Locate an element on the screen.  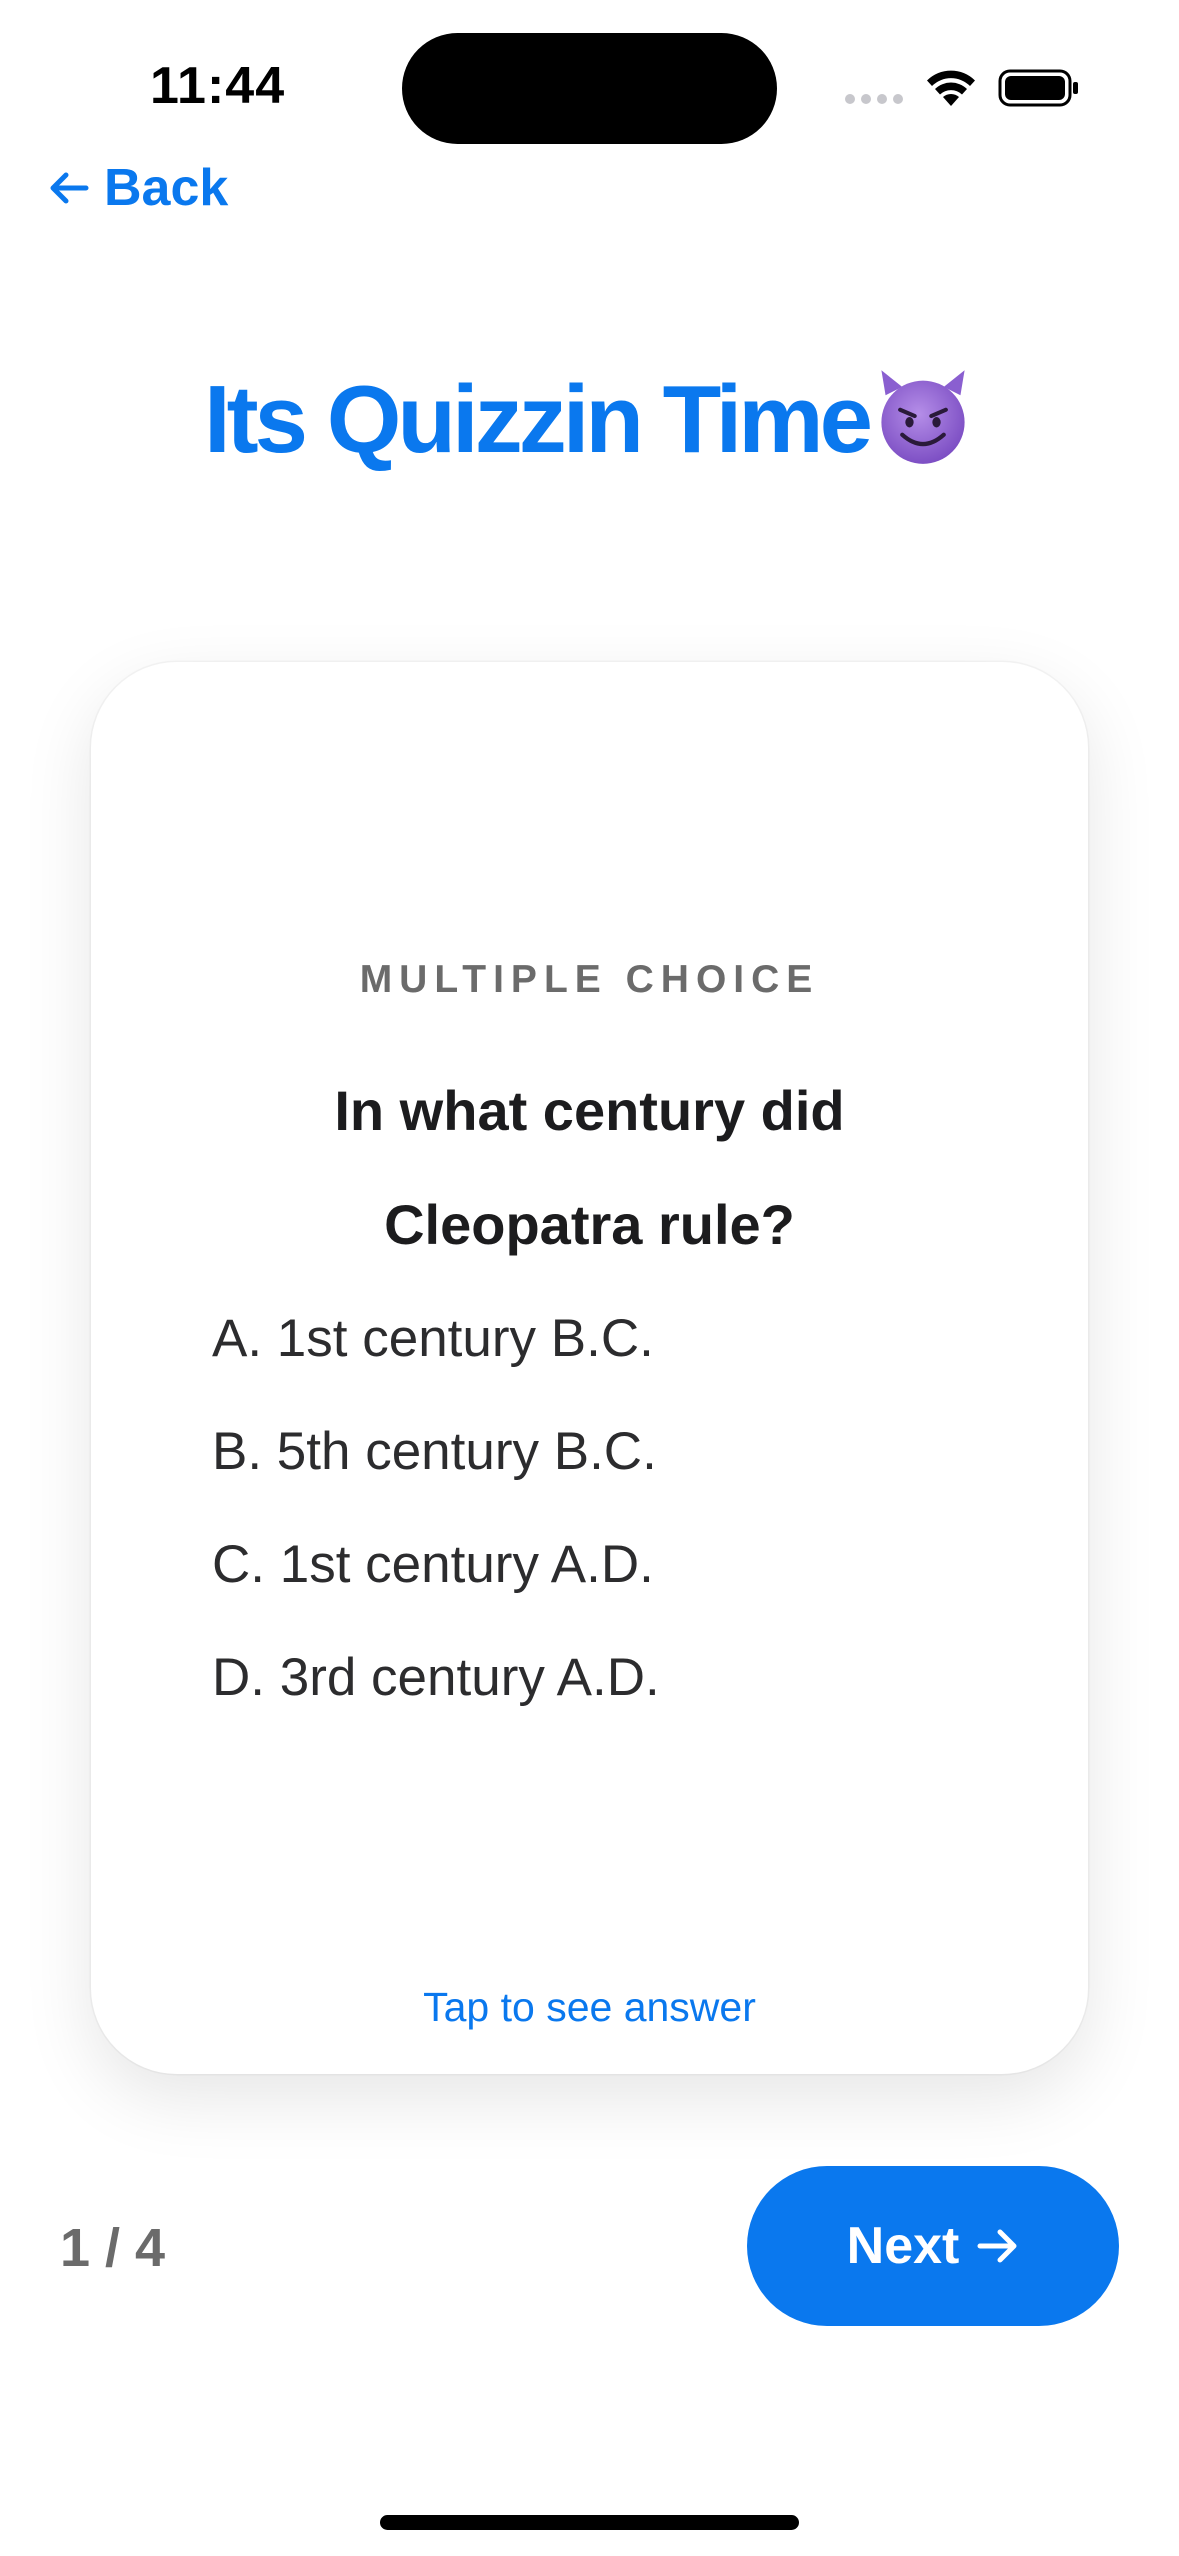
page-header: Its Quizzin Time is located at coordinates (589, 420).